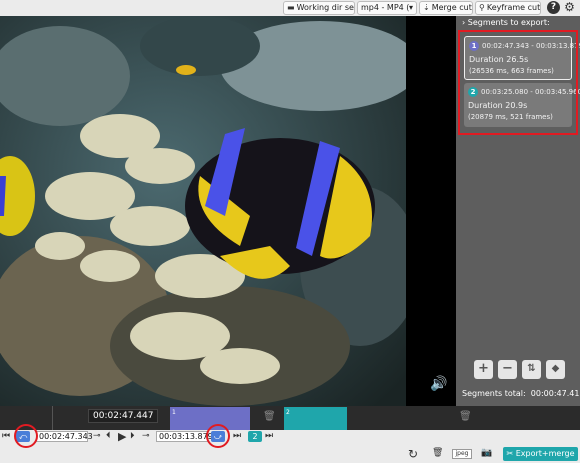 The height and width of the screenshot is (463, 580). What do you see at coordinates (540, 454) in the screenshot?
I see `export-merge-button: ✂ Export+merge` at bounding box center [540, 454].